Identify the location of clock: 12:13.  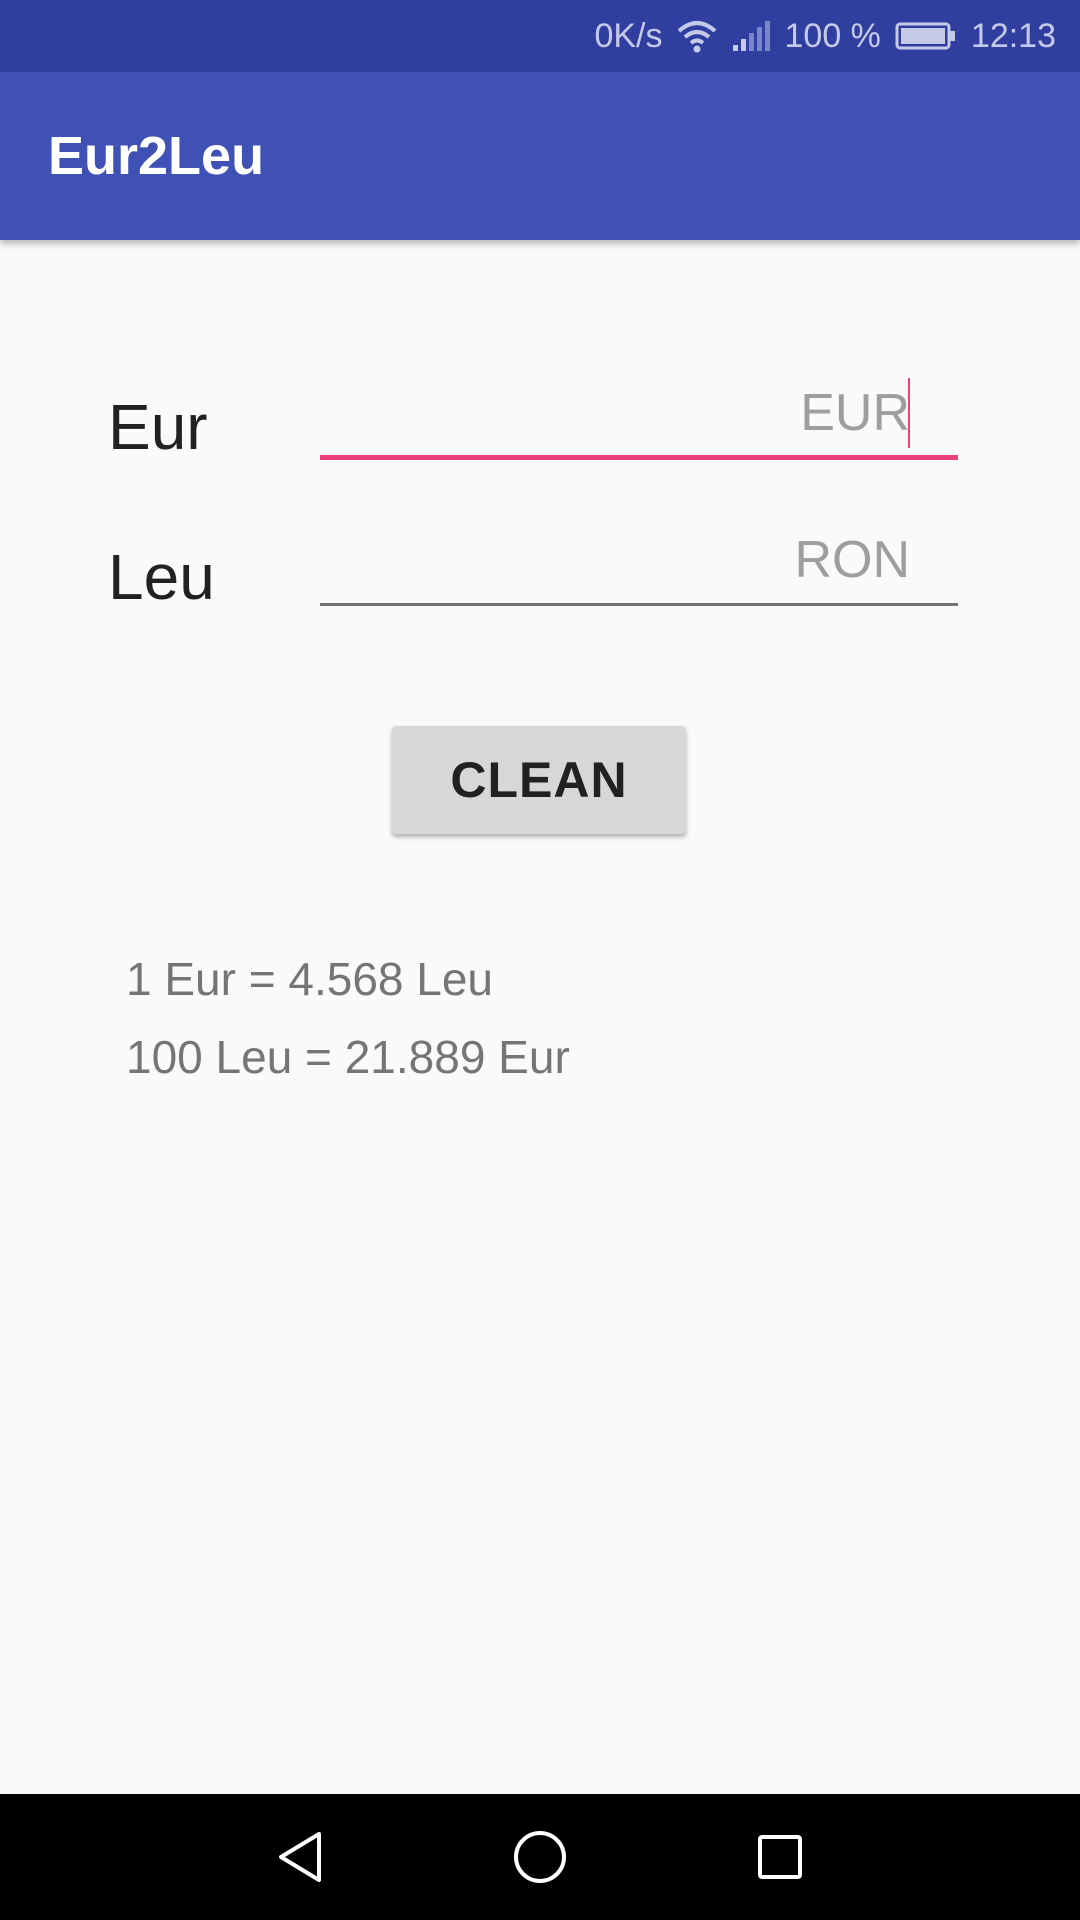
(1013, 35).